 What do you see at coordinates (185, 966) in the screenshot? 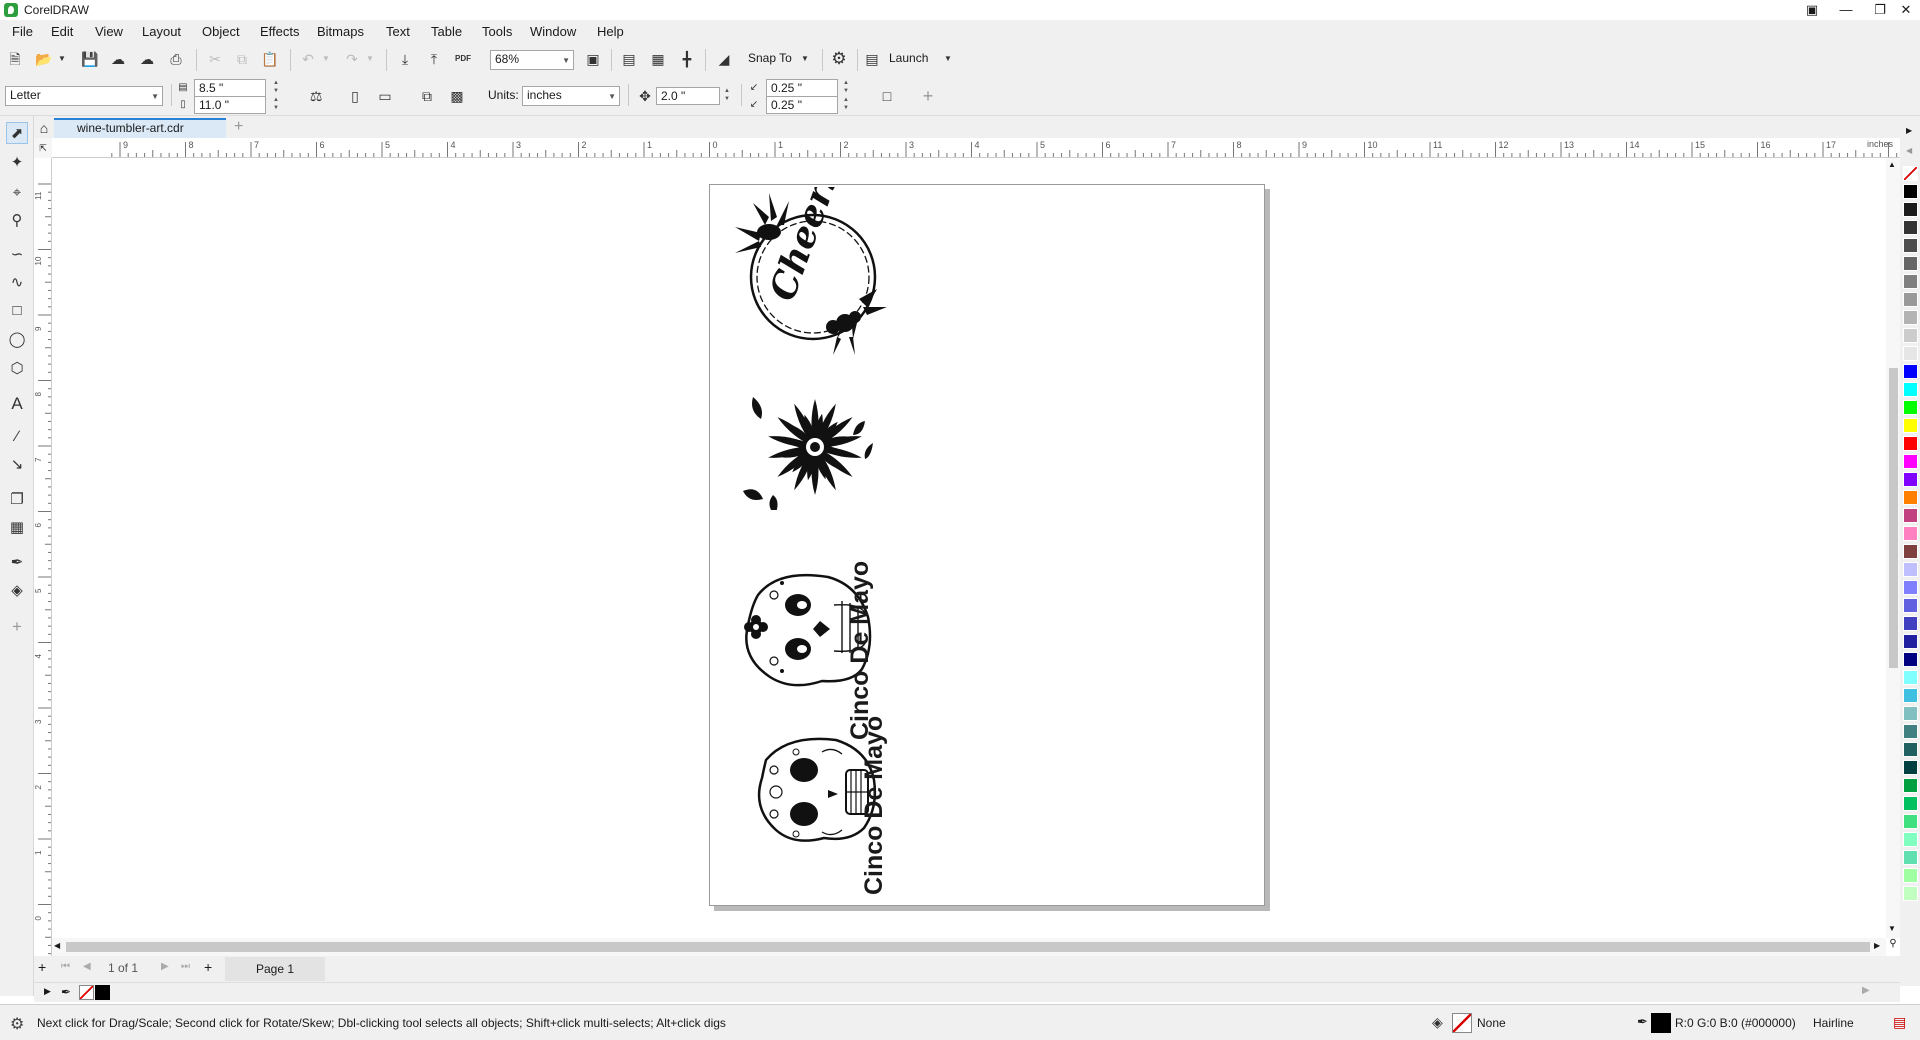
I see `last-page-icon: ⏭` at bounding box center [185, 966].